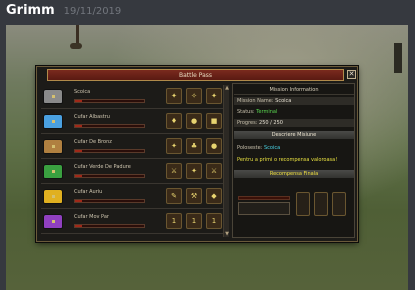 This screenshot has width=415, height=290. I want to click on final-reward-header: Recompensa Finala, so click(294, 174).